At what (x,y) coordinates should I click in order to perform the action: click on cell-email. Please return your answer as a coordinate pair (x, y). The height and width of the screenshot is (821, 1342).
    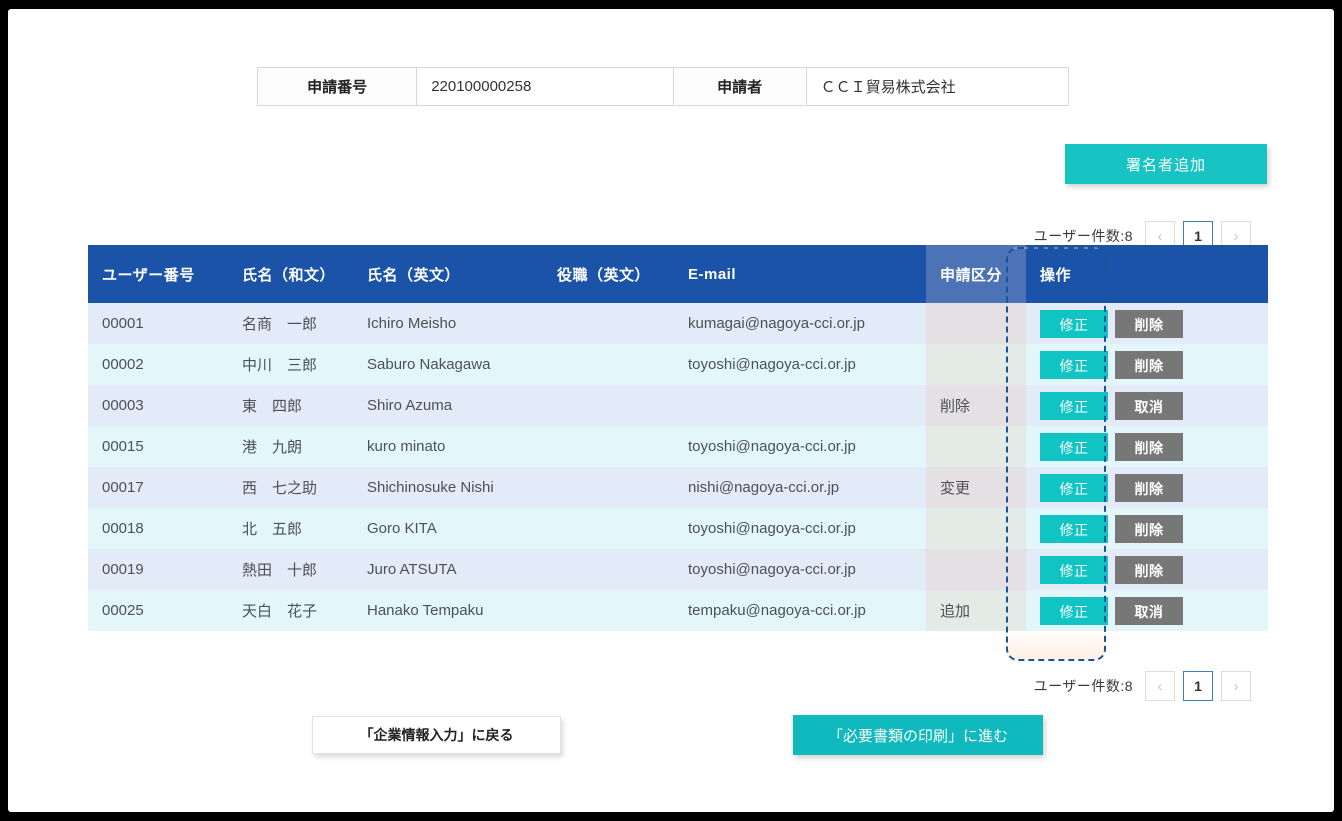
    Looking at the image, I should click on (800, 405).